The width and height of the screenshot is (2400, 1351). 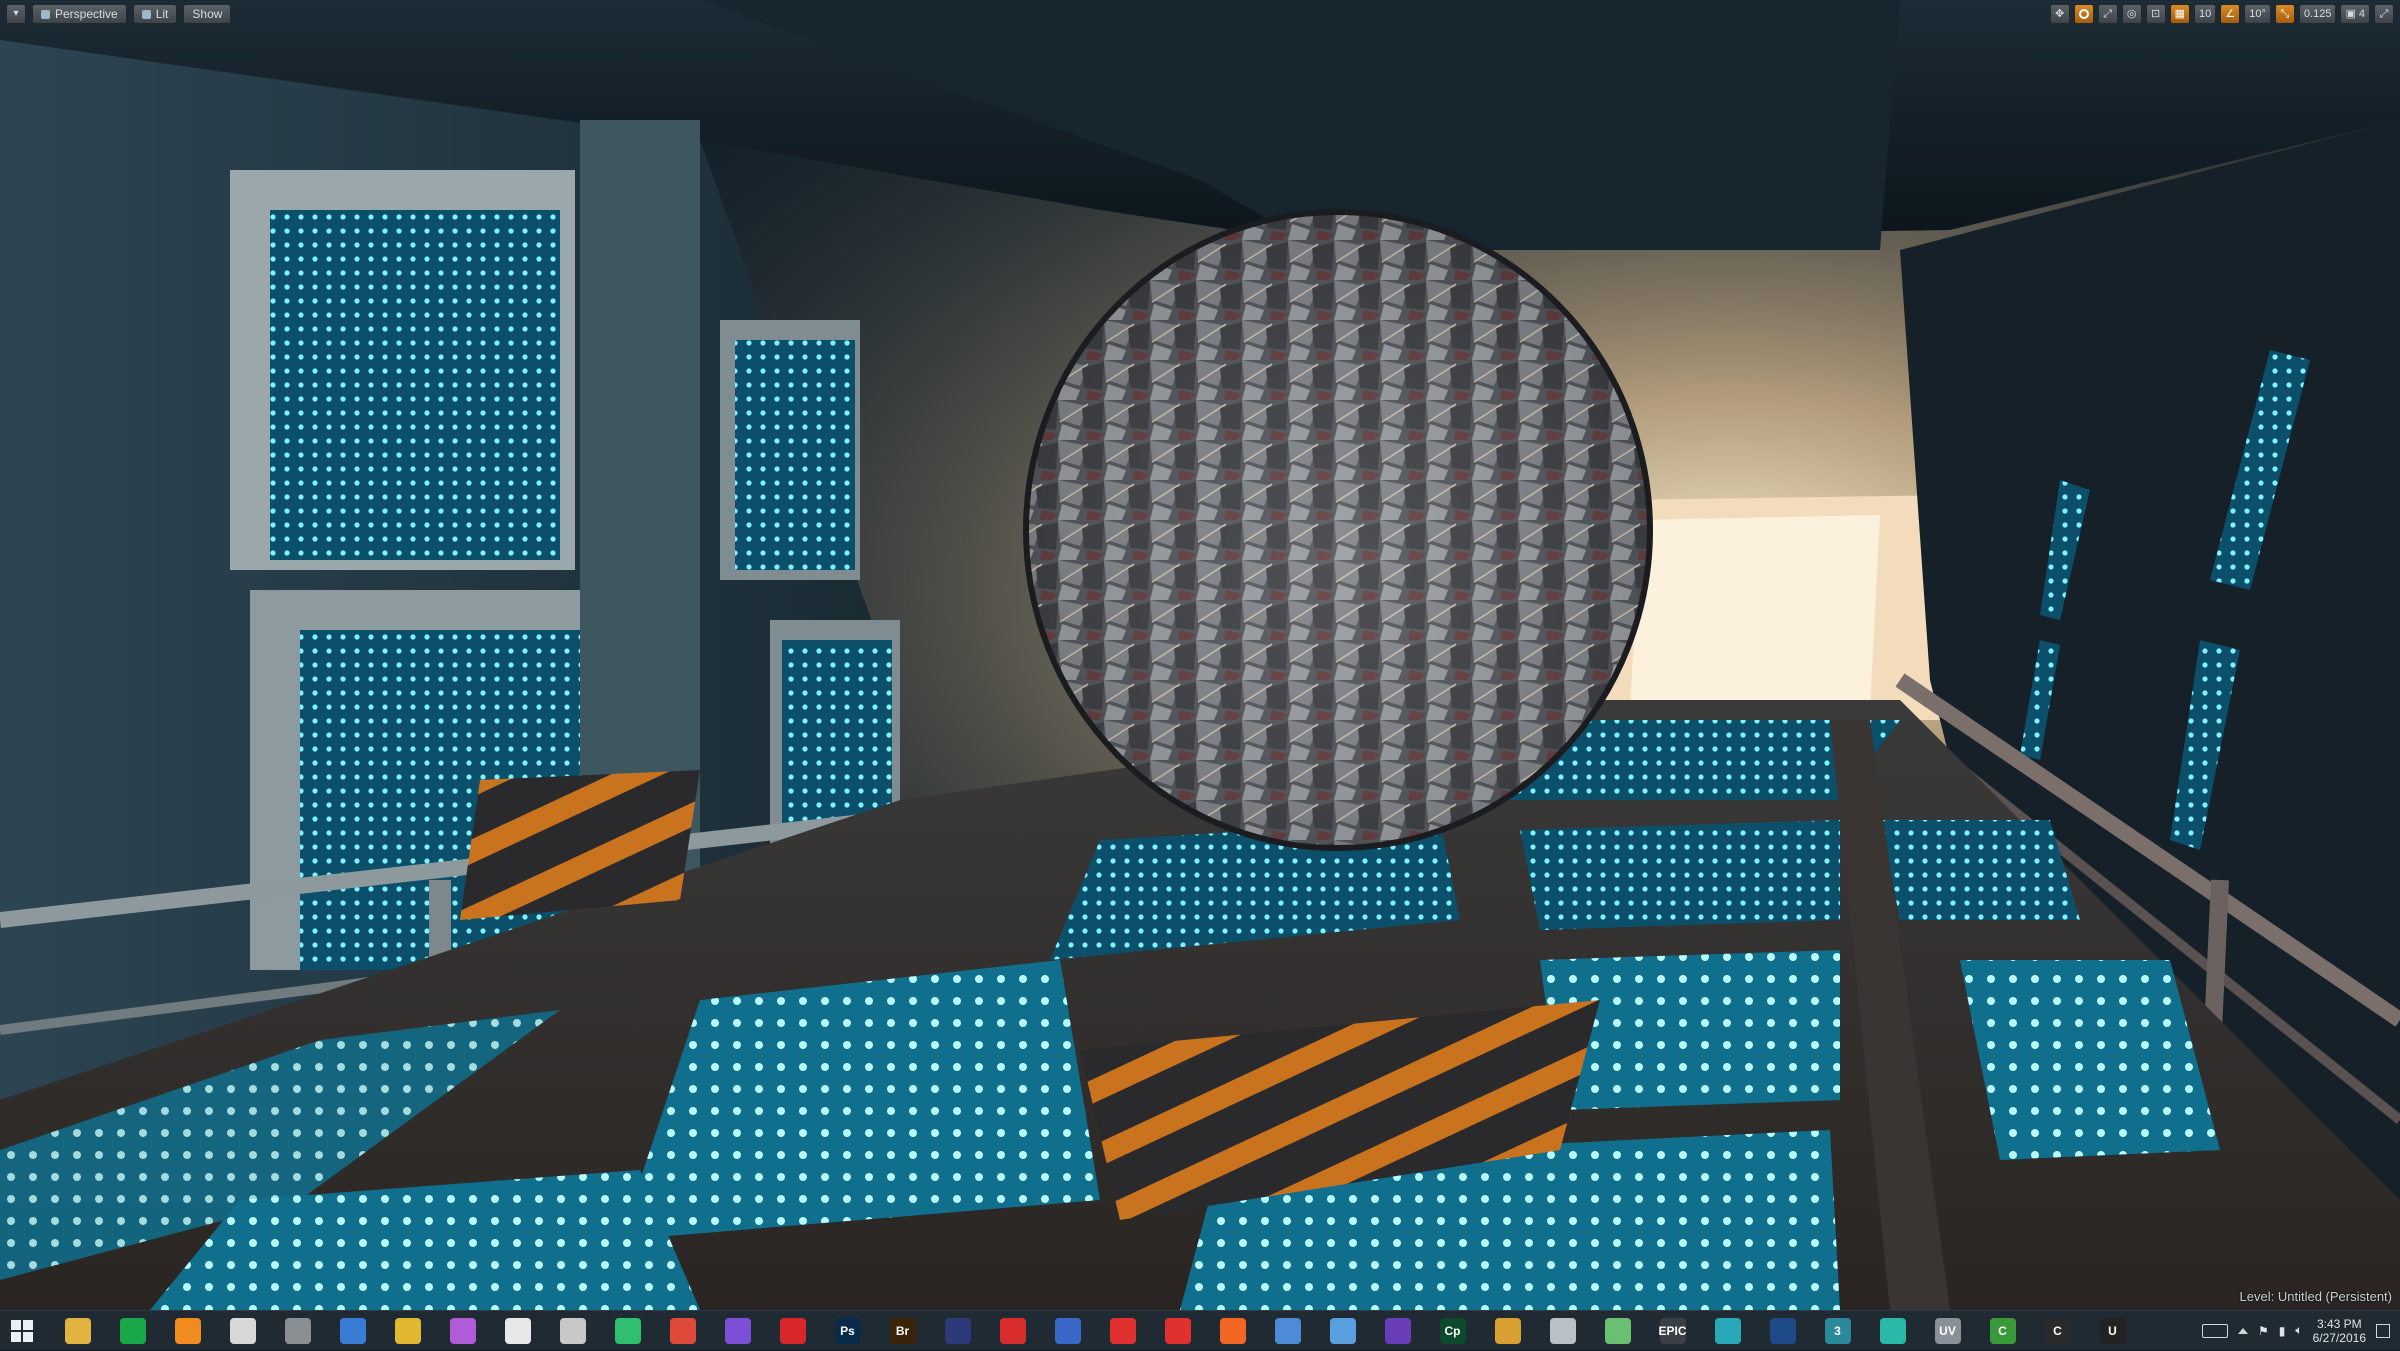 I want to click on camera-speed-value: 4, so click(x=2361, y=14).